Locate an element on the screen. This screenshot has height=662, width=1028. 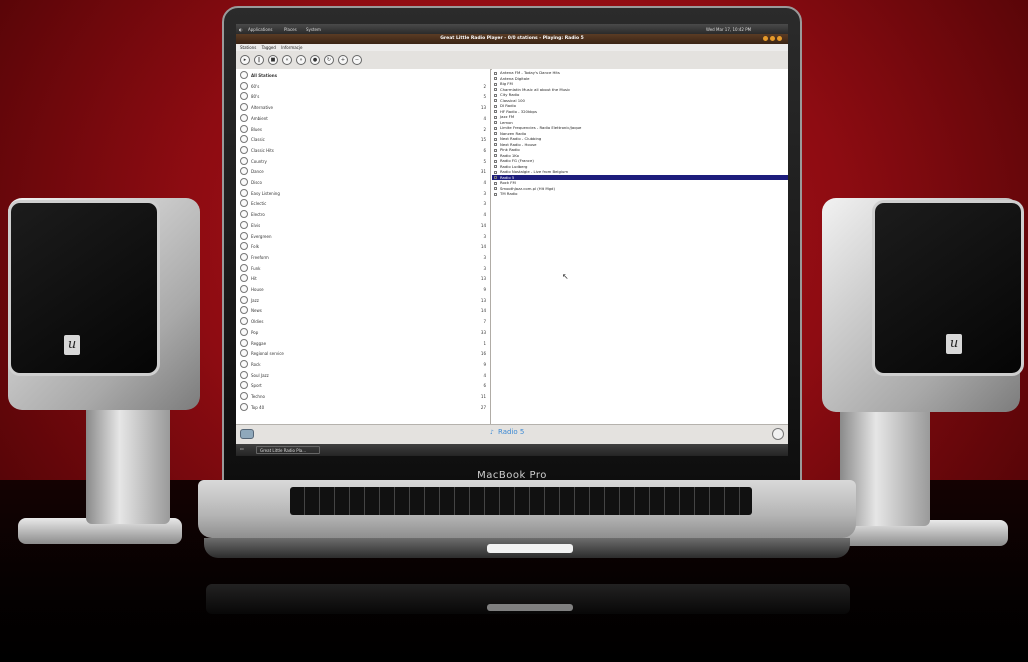
stream-icon is located at coordinates (247, 434).